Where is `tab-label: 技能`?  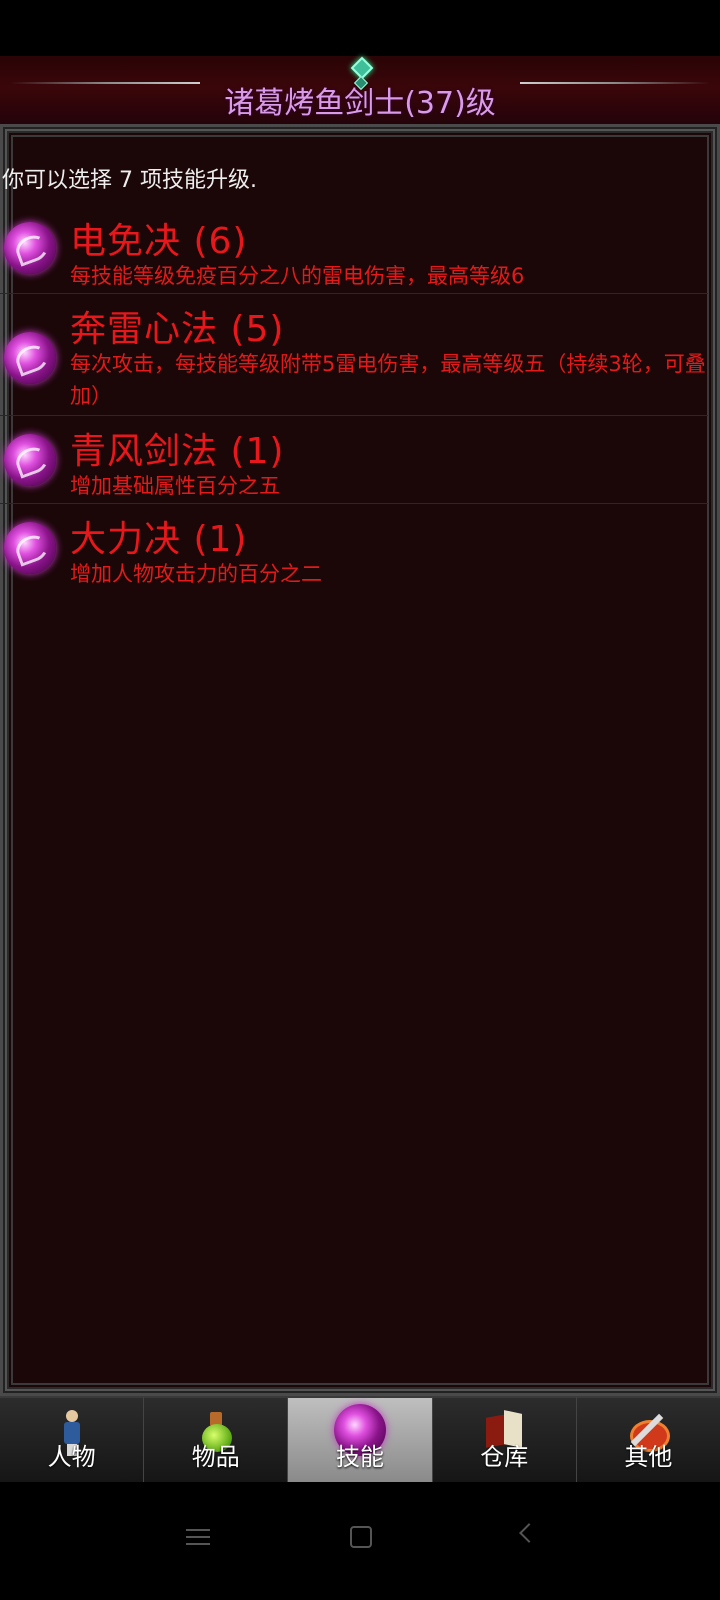
tab-label: 技能 is located at coordinates (360, 1457).